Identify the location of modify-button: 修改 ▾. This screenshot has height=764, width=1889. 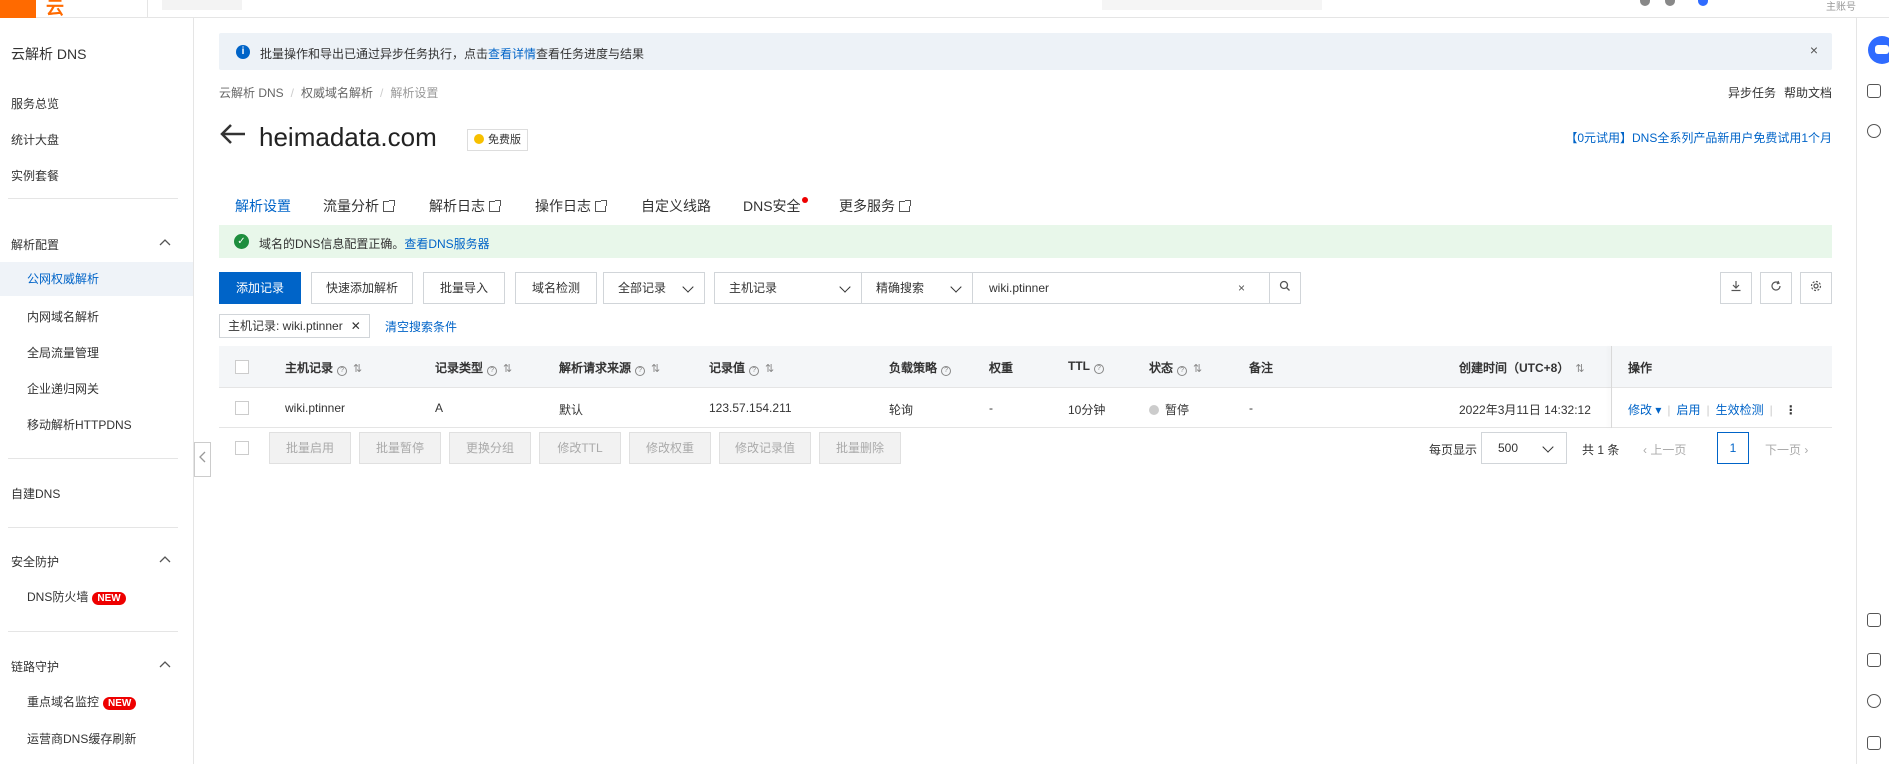
(1644, 410).